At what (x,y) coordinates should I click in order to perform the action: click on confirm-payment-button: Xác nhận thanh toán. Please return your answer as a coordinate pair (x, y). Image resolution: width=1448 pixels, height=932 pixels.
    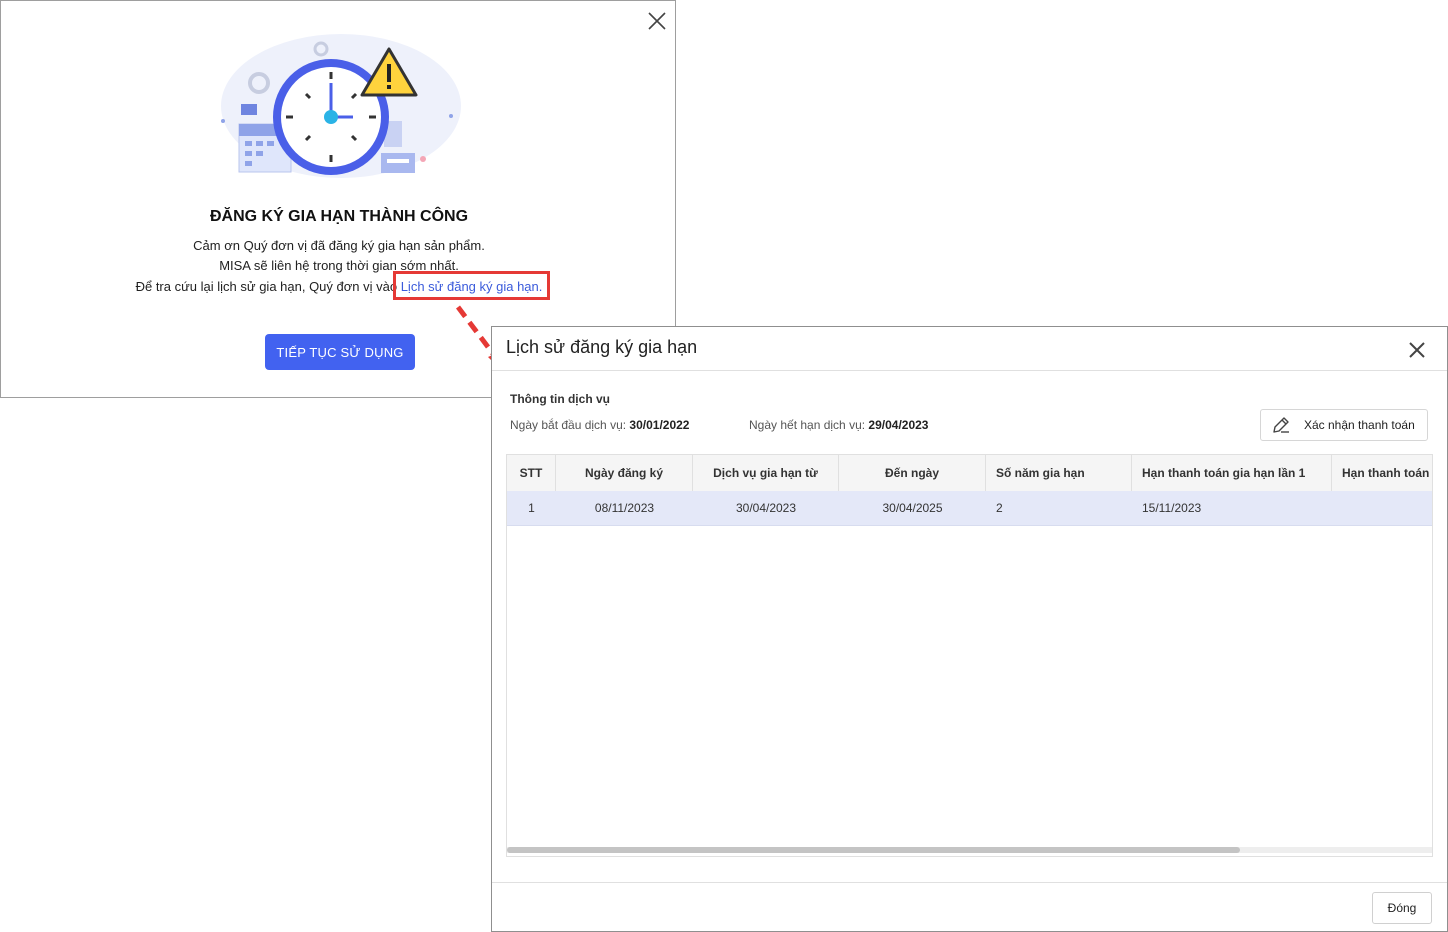
    Looking at the image, I should click on (1344, 425).